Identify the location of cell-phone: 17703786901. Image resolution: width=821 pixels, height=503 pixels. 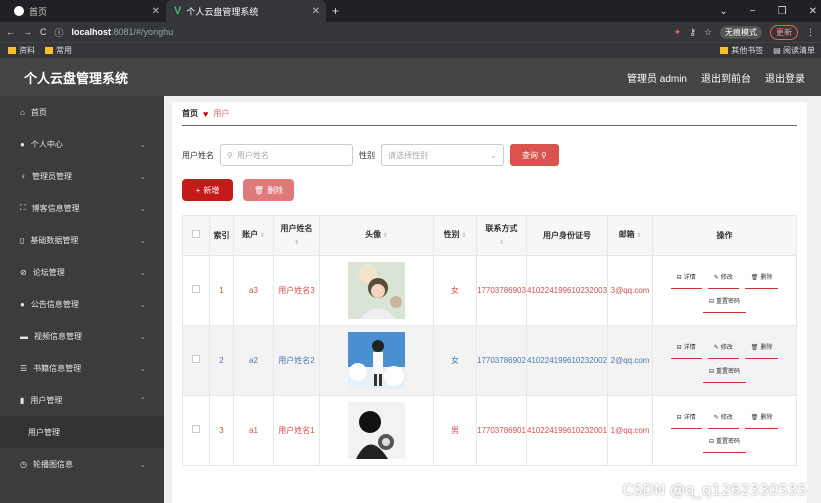
(501, 430).